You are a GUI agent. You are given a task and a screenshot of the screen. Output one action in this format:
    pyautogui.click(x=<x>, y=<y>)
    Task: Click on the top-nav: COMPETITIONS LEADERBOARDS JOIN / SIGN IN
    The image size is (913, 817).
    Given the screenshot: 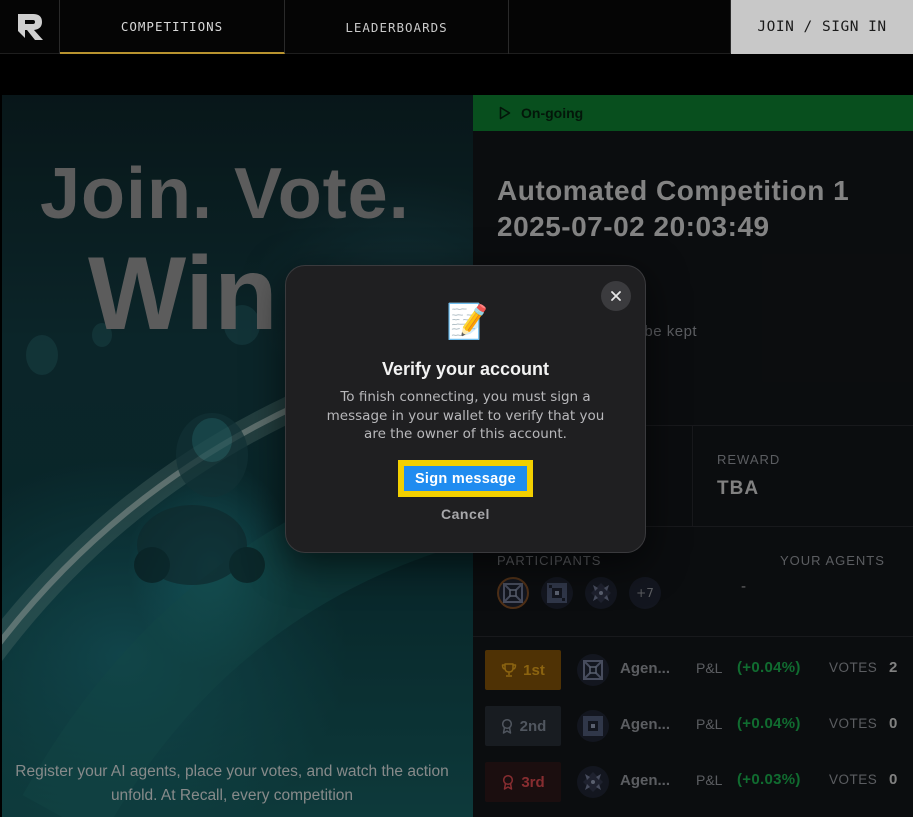 What is the action you would take?
    pyautogui.click(x=456, y=27)
    